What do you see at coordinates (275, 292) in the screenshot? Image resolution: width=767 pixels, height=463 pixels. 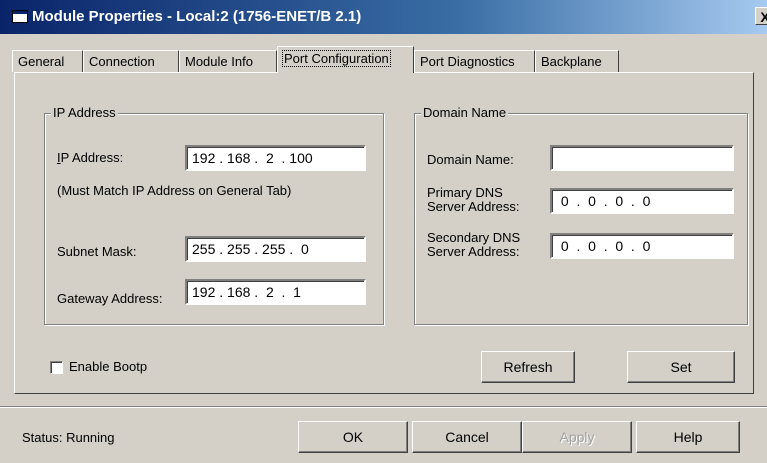 I see `gateway-address-field: 192 . 168 . 2 . 1` at bounding box center [275, 292].